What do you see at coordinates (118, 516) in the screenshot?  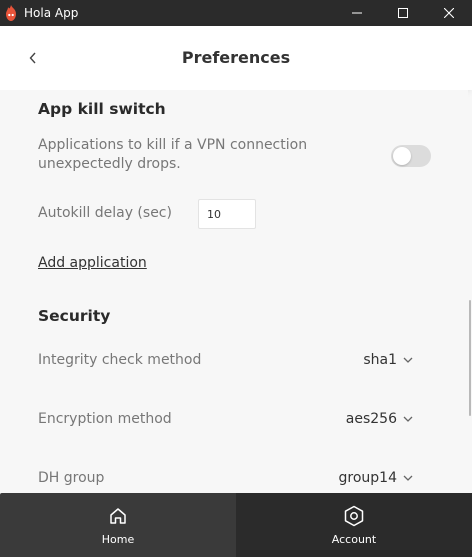 I see `home-icon` at bounding box center [118, 516].